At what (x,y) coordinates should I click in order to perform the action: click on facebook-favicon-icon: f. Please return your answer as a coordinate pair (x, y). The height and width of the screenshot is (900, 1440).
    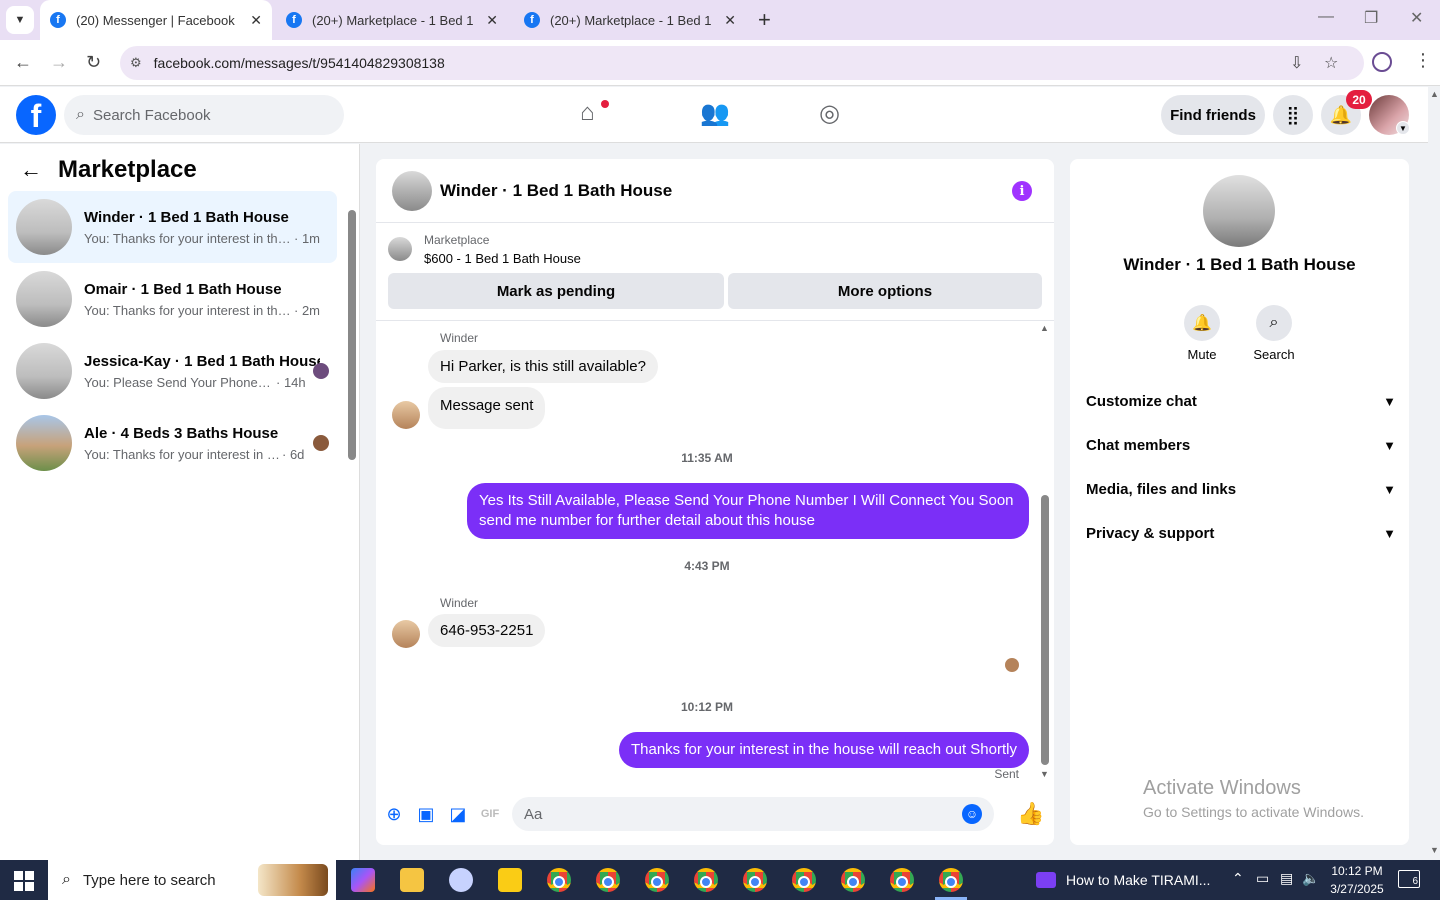
    Looking at the image, I should click on (58, 20).